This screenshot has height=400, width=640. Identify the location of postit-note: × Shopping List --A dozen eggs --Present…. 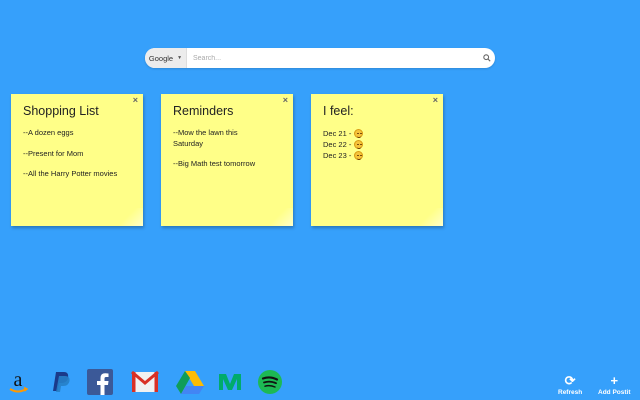
(77, 160).